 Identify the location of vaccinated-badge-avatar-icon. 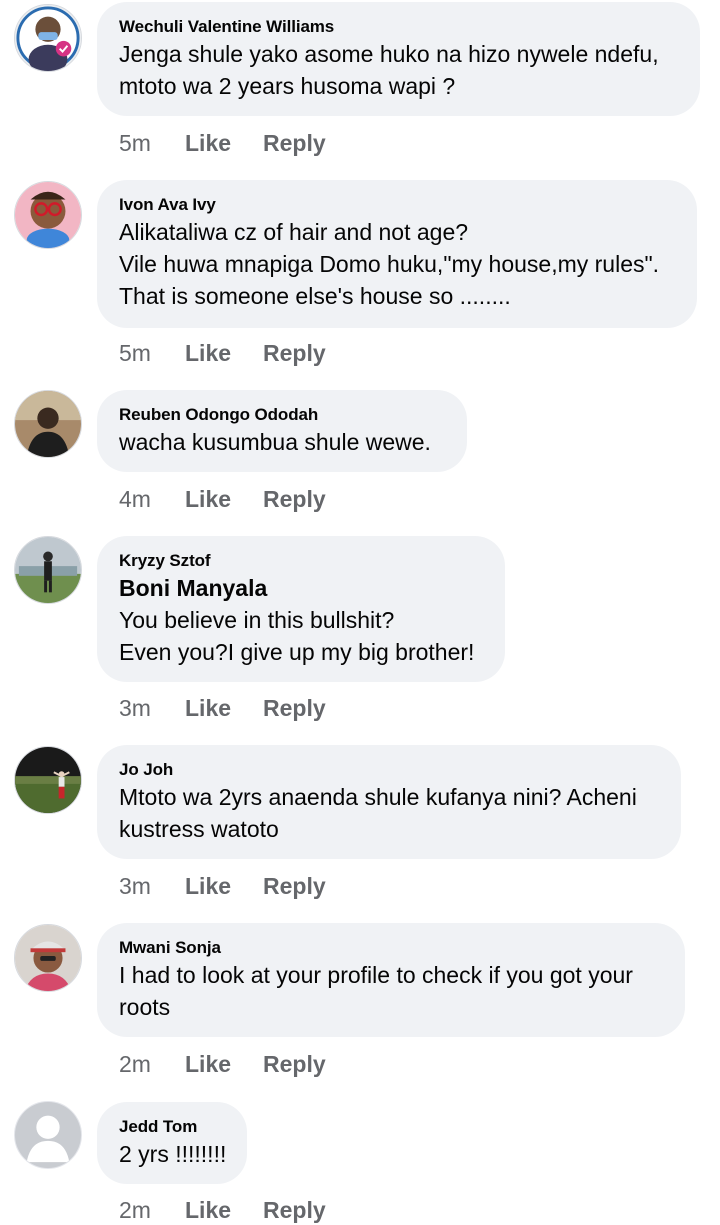
(48, 38).